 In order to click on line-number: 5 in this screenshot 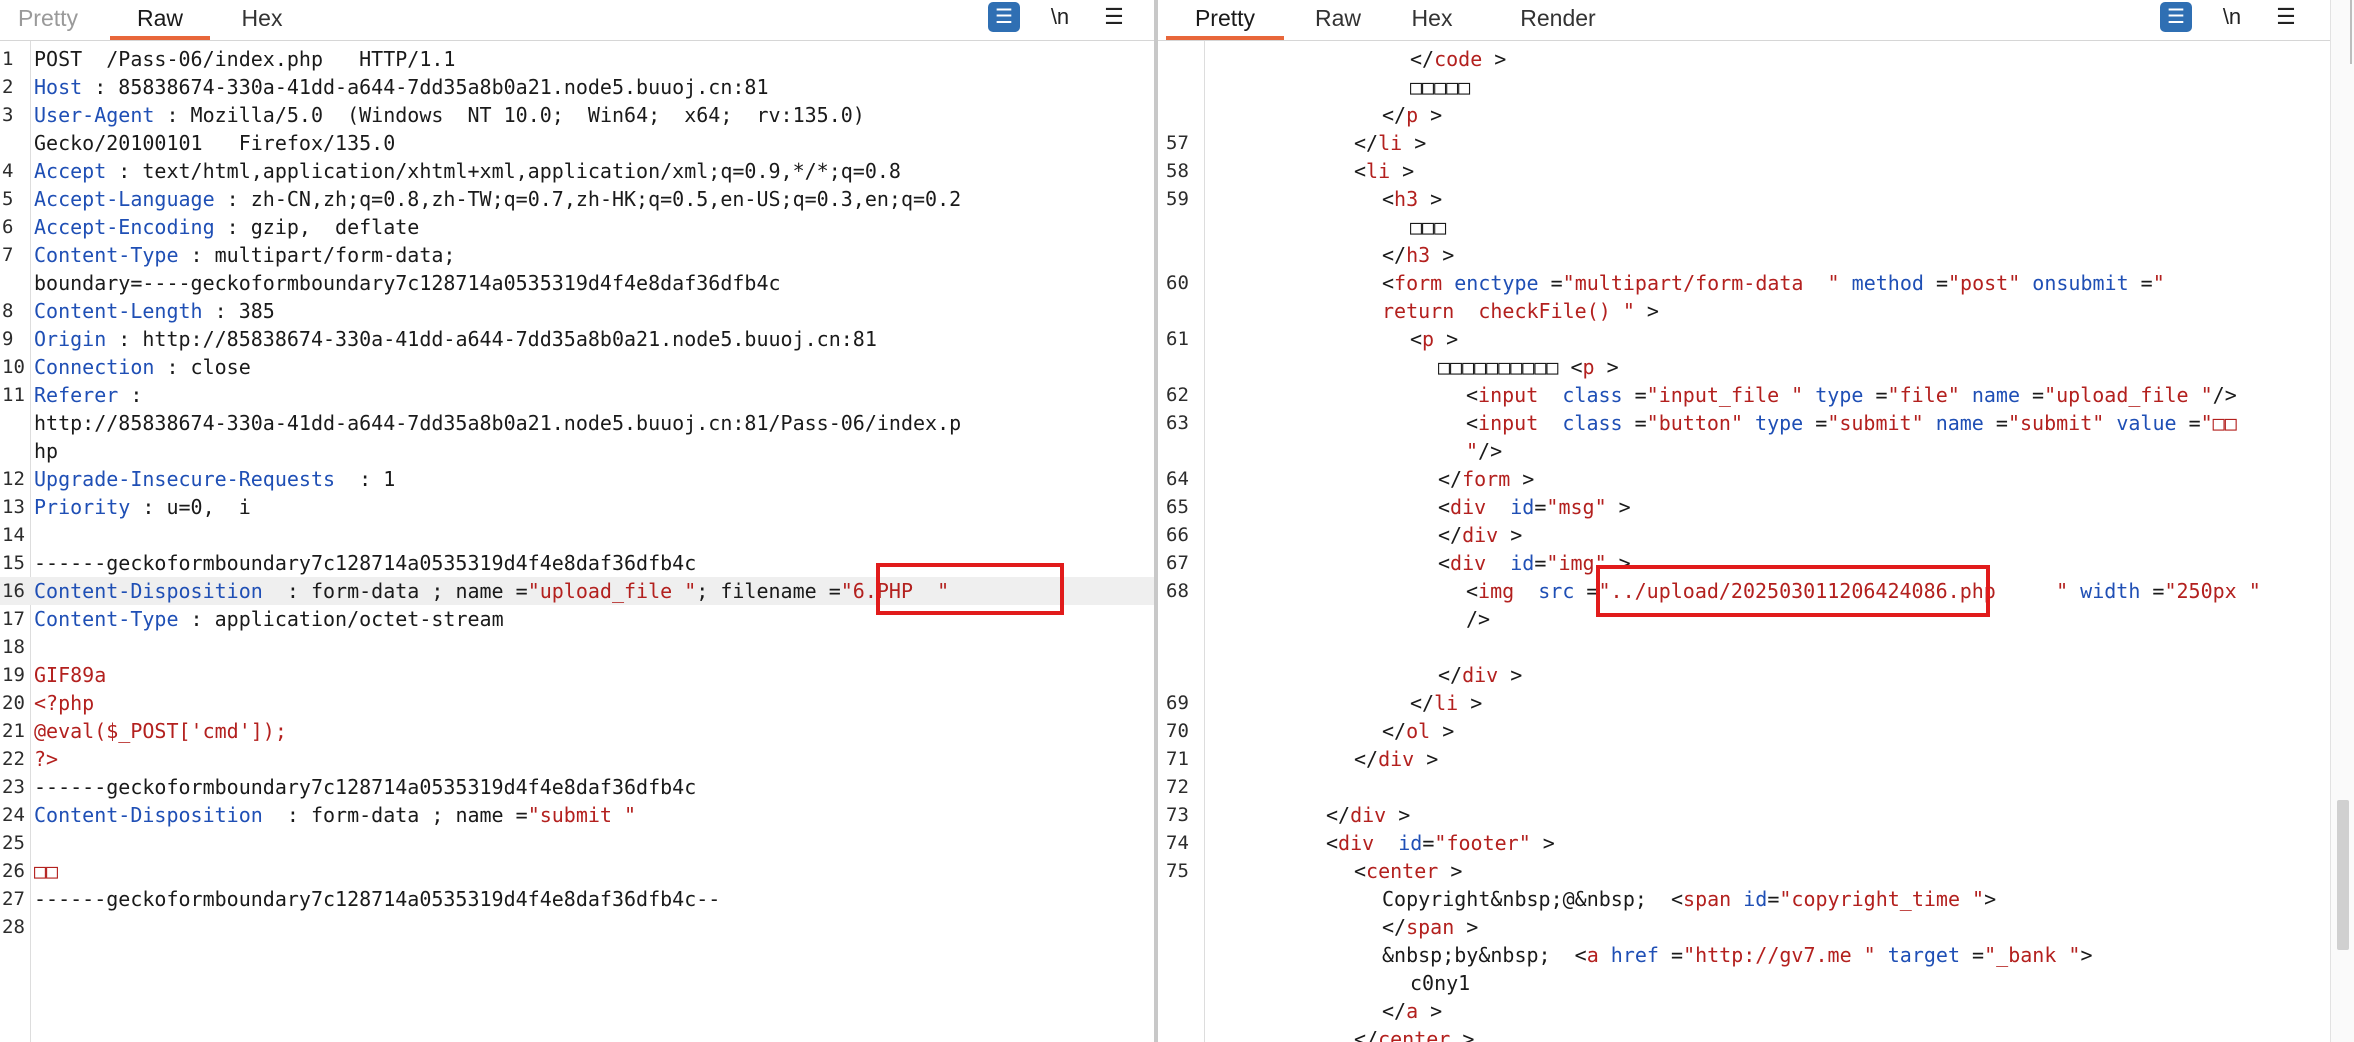, I will do `click(8, 199)`.